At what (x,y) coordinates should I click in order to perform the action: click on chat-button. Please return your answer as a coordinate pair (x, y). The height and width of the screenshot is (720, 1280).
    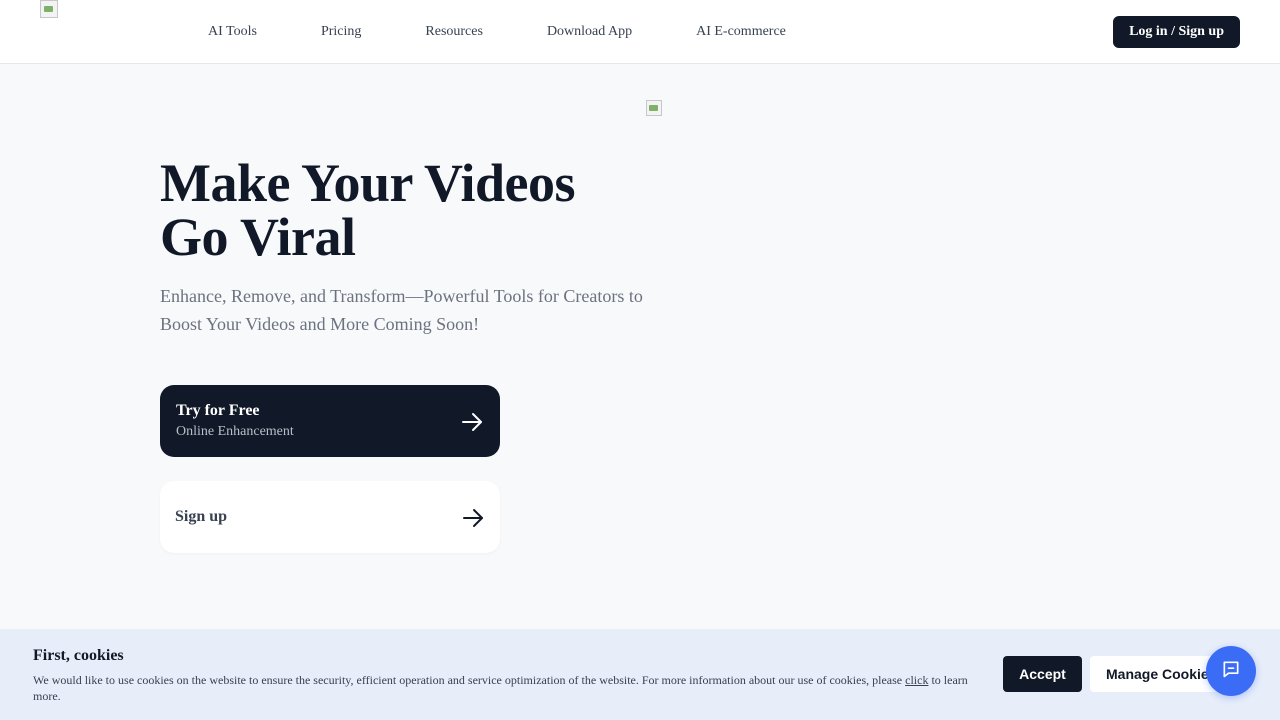
    Looking at the image, I should click on (1231, 671).